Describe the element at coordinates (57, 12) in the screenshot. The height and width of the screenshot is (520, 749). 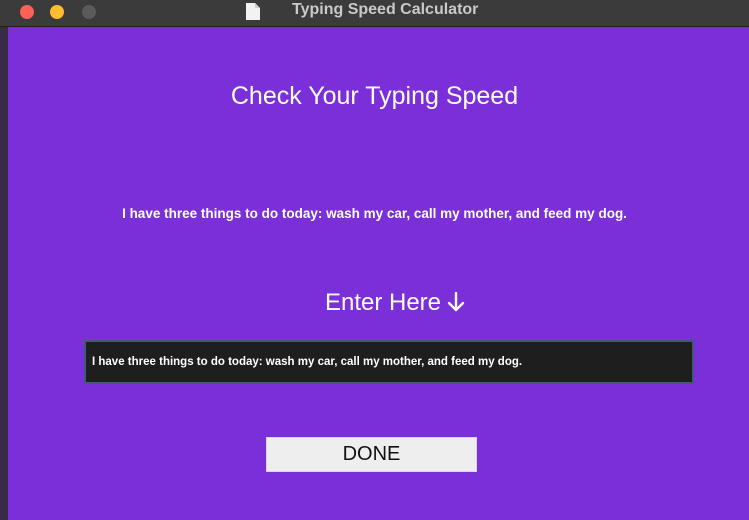
I see `minimize-window-button` at that location.